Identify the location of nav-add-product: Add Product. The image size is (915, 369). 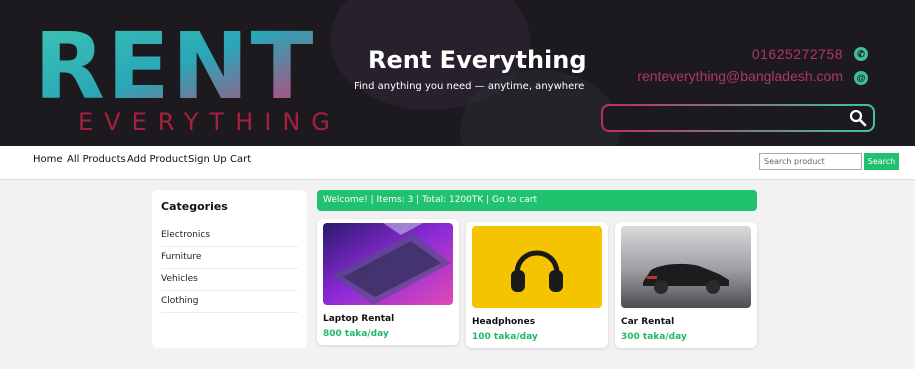
(157, 159).